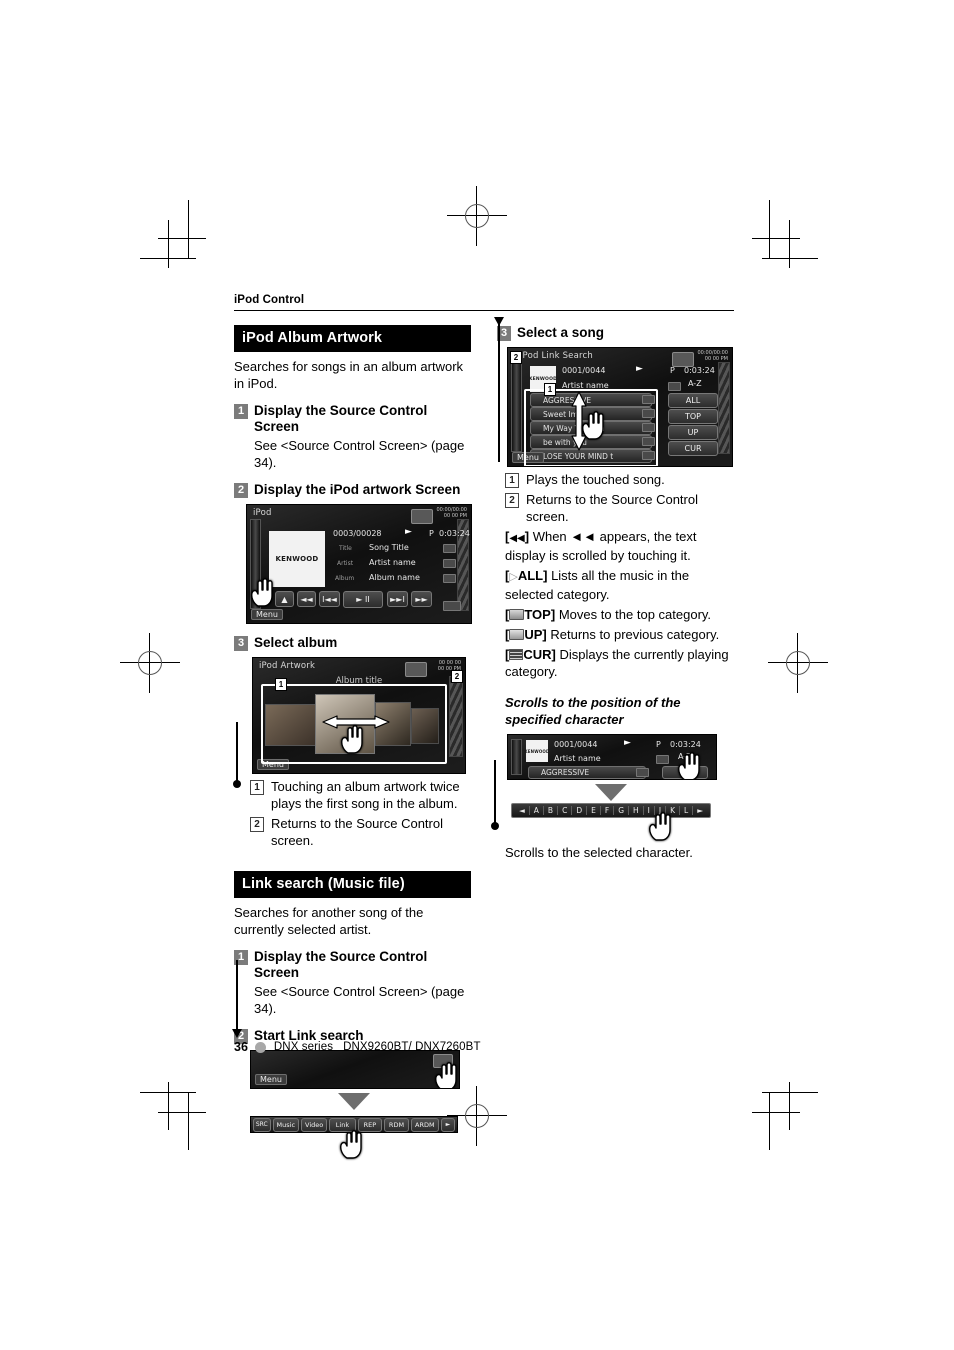 The width and height of the screenshot is (954, 1350). Describe the element at coordinates (354, 724) in the screenshot. I see `callout-region-artwork` at that location.